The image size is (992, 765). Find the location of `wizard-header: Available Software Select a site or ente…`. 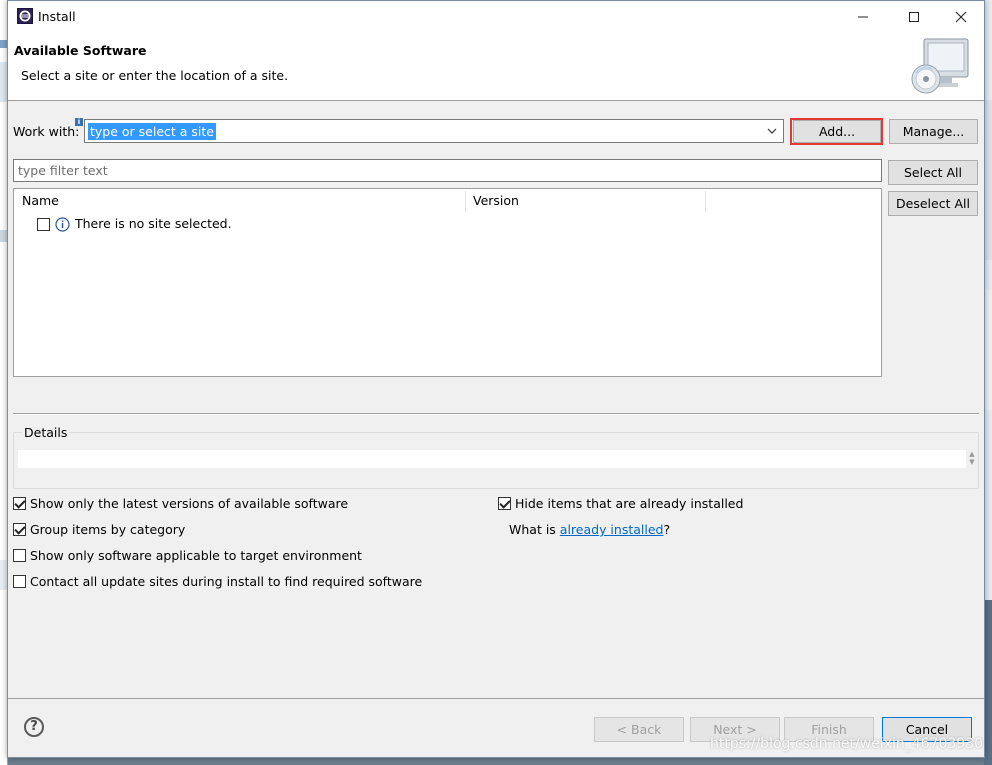

wizard-header: Available Software Select a site or ente… is located at coordinates (496, 66).